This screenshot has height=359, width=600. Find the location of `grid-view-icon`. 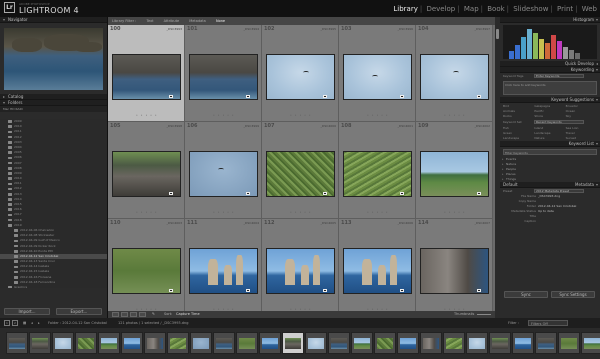

grid-view-icon is located at coordinates (115, 314).